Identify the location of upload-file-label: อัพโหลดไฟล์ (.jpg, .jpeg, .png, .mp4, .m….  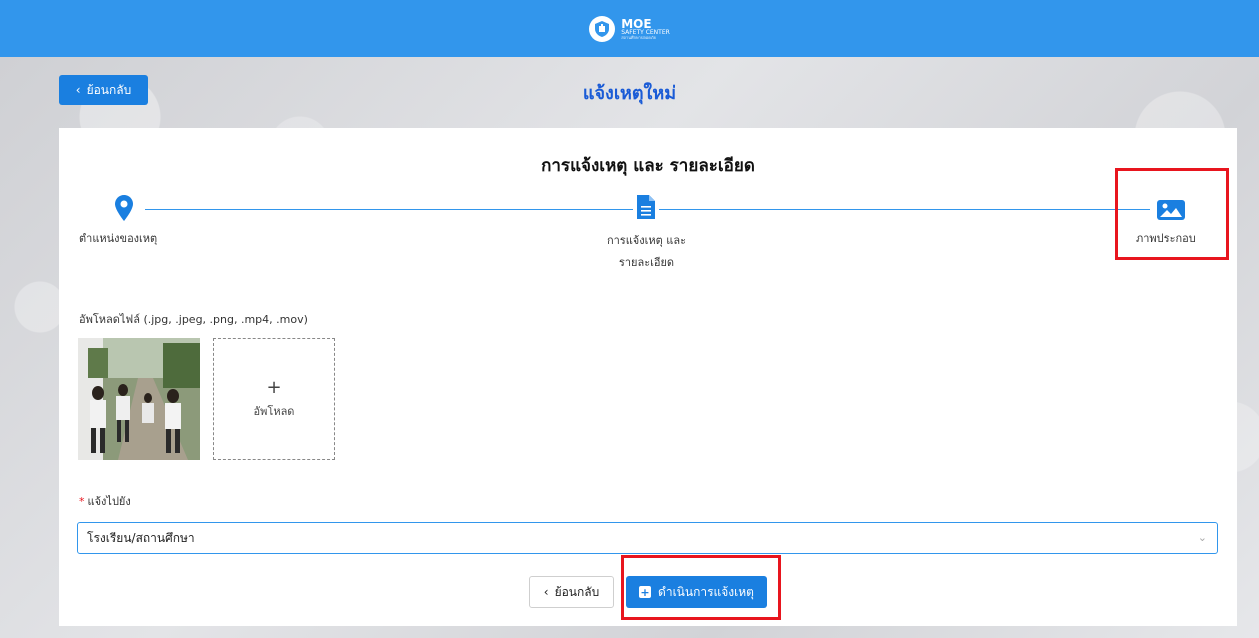
(193, 319).